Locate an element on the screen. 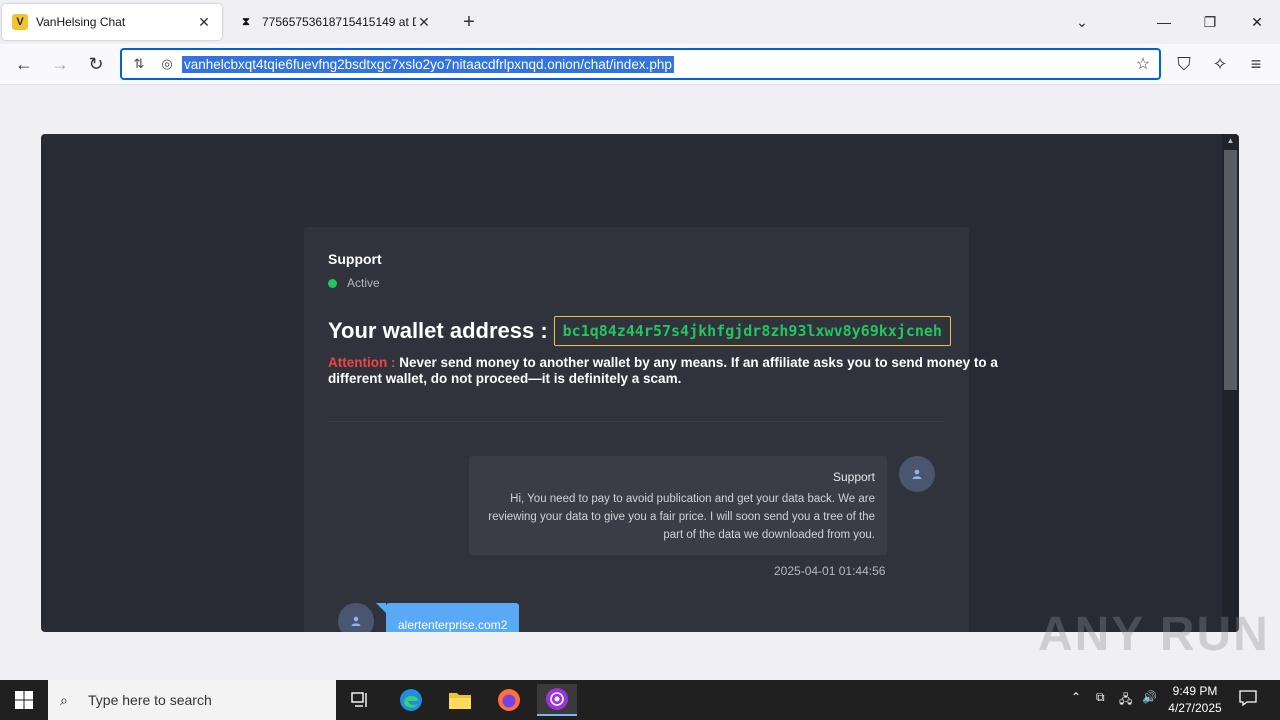 Image resolution: width=1280 pixels, height=720 pixels. user-avatar-icon is located at coordinates (356, 617).